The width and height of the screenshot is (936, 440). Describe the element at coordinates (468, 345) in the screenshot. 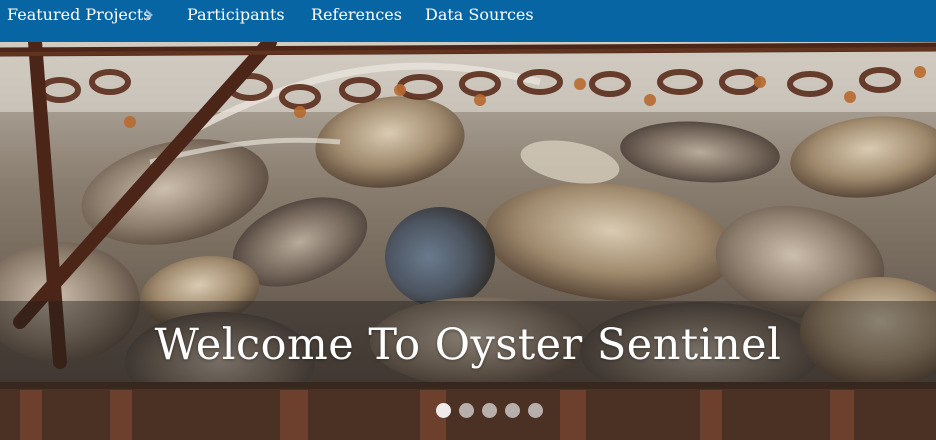

I see `hero-caption: Welcome To Oyster Sentinel` at that location.